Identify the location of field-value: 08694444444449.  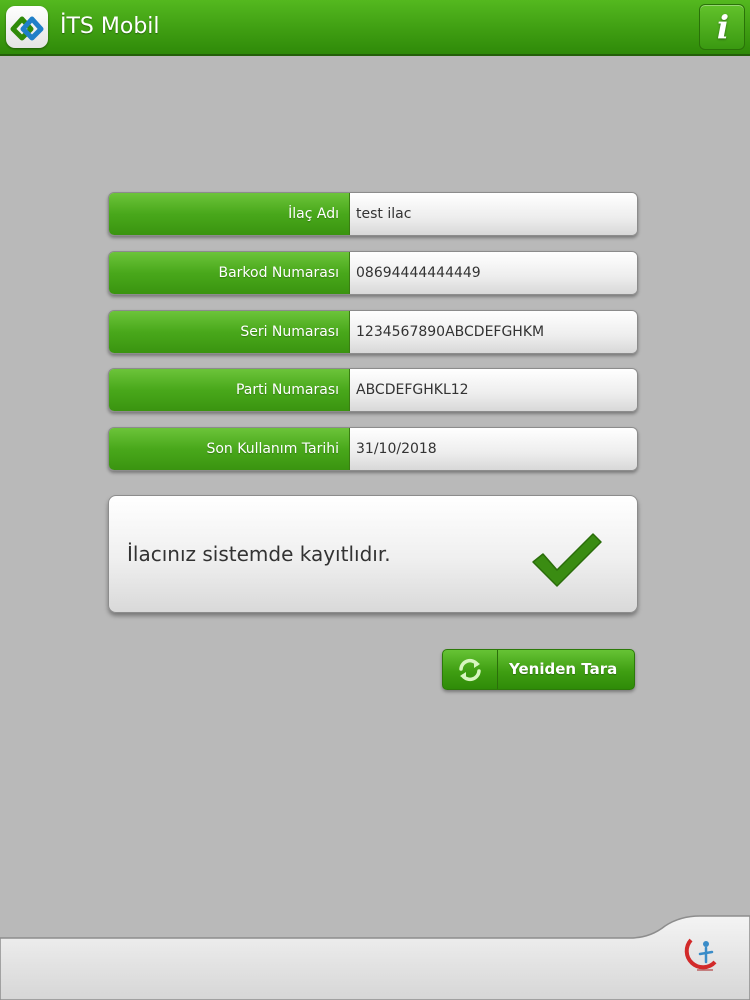
(493, 273).